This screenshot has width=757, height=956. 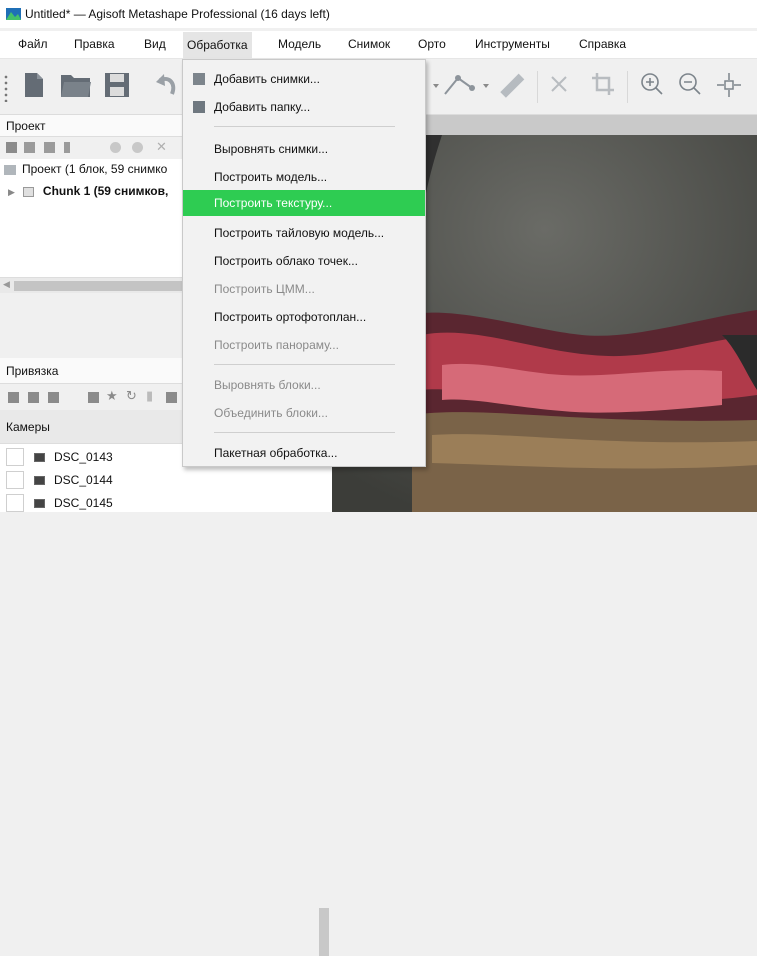 I want to click on toolbar-grip, so click(x=6, y=88).